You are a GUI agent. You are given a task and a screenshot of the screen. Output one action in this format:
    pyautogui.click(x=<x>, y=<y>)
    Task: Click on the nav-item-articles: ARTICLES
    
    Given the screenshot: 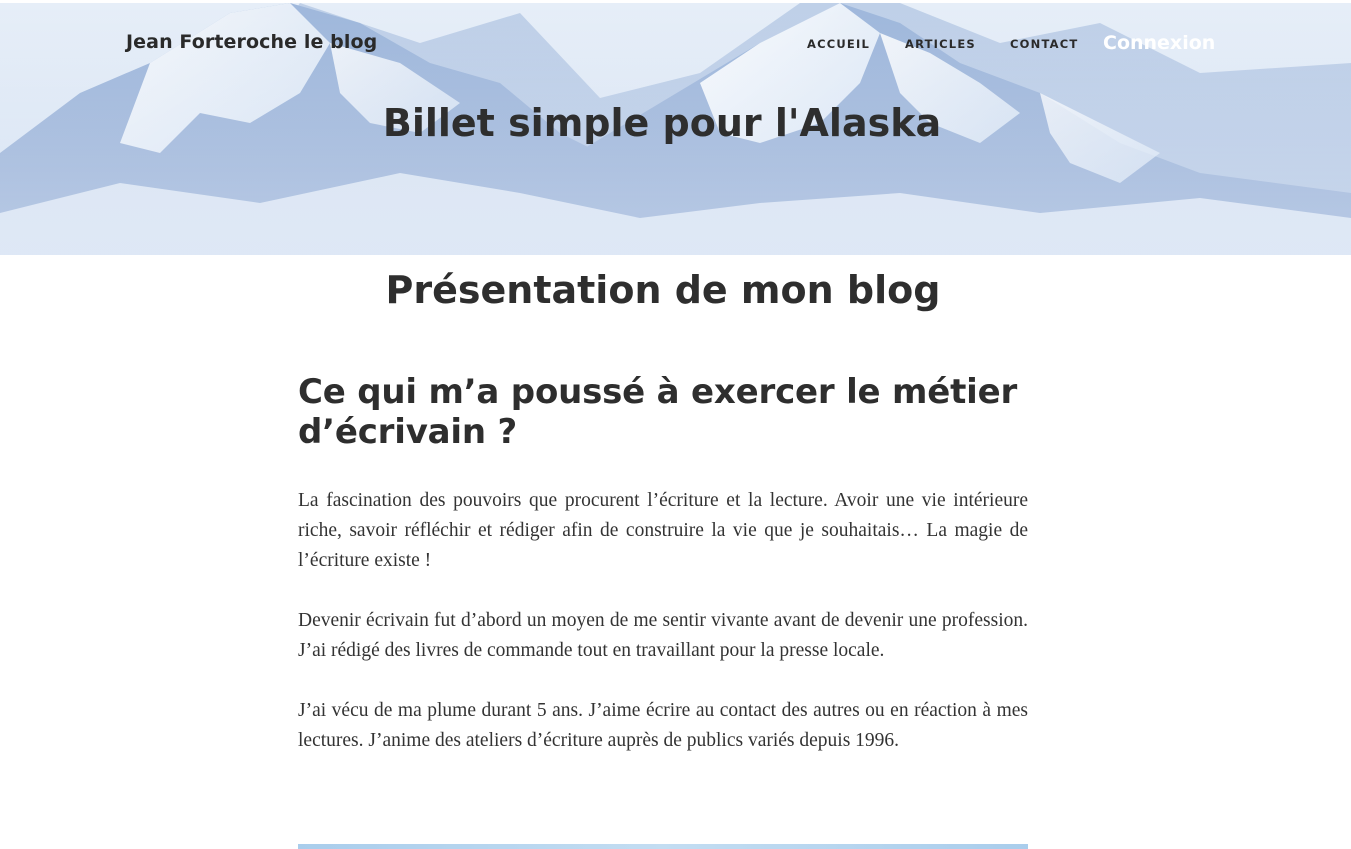 What is the action you would take?
    pyautogui.click(x=940, y=44)
    